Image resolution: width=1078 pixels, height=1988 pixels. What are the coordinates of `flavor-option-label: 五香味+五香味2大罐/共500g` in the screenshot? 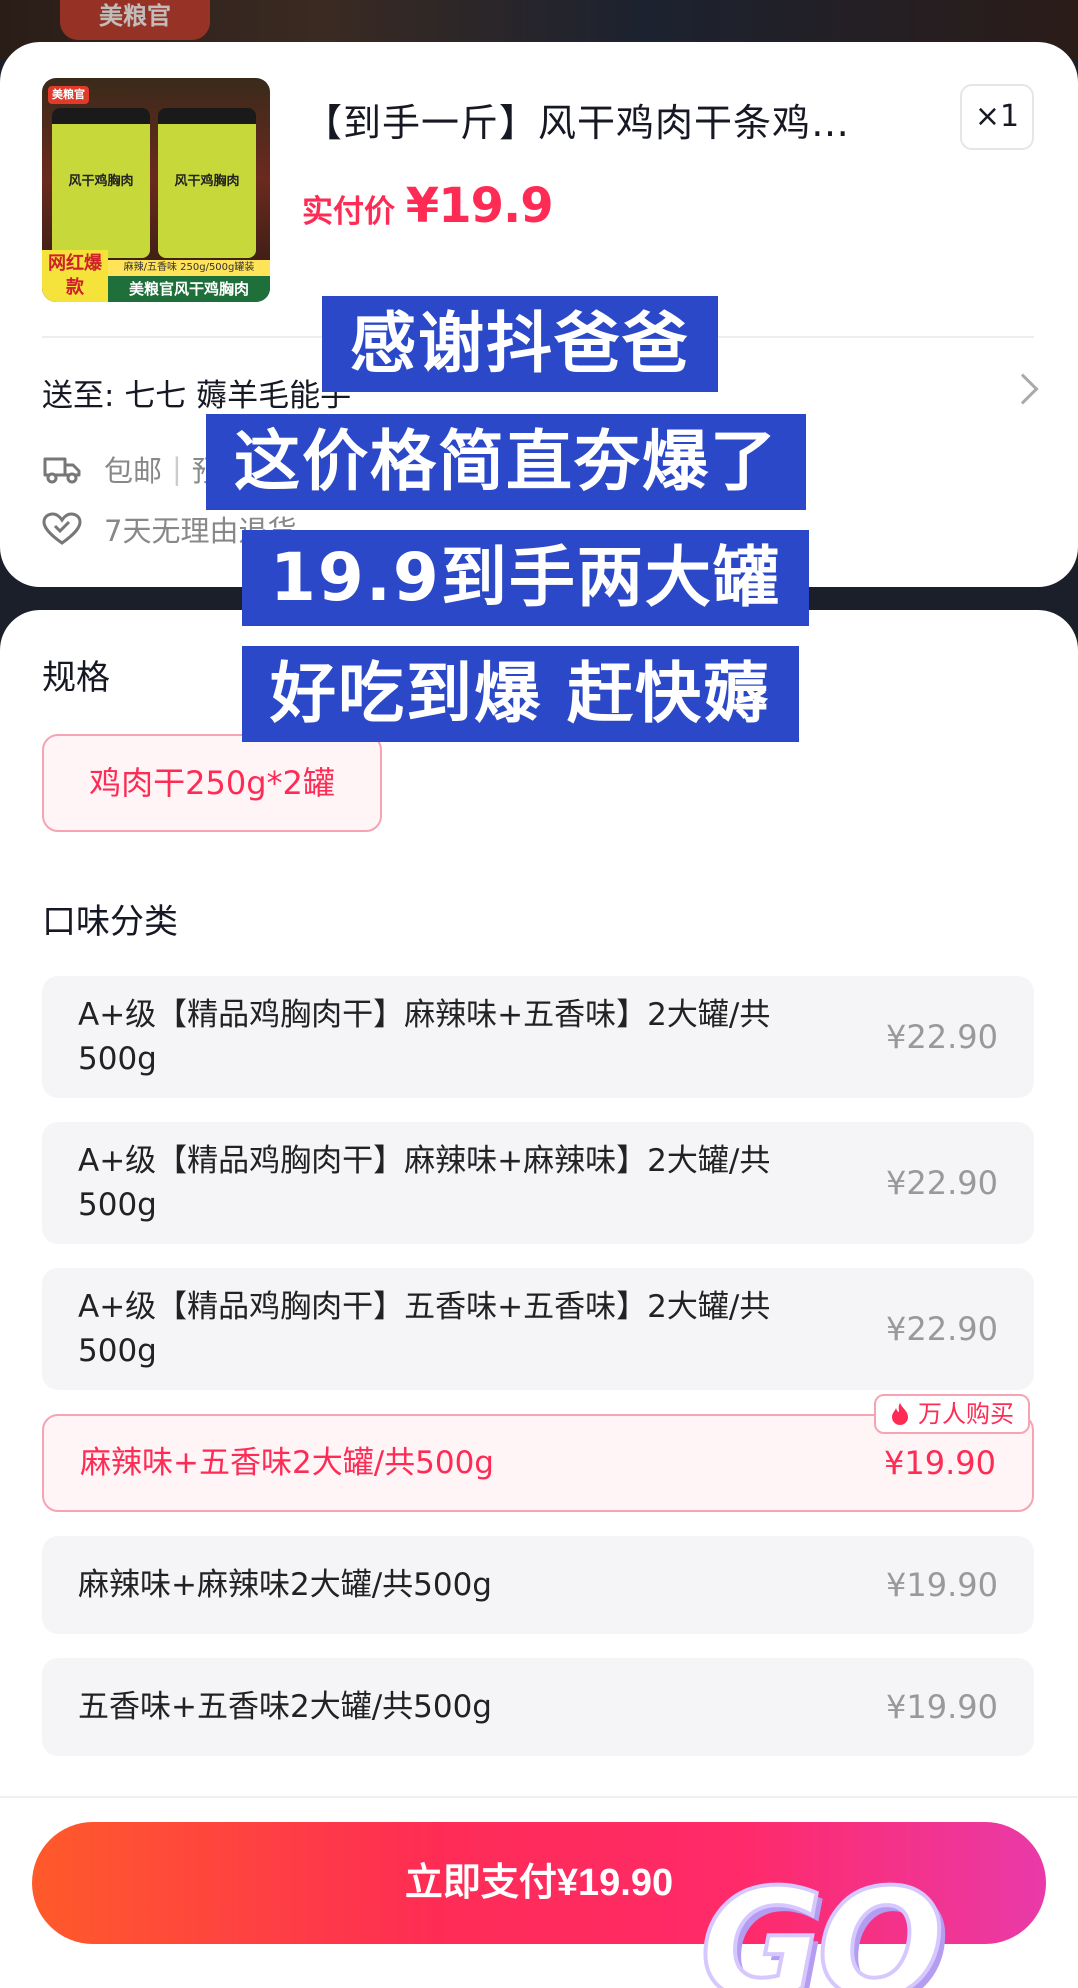 It's located at (285, 1707).